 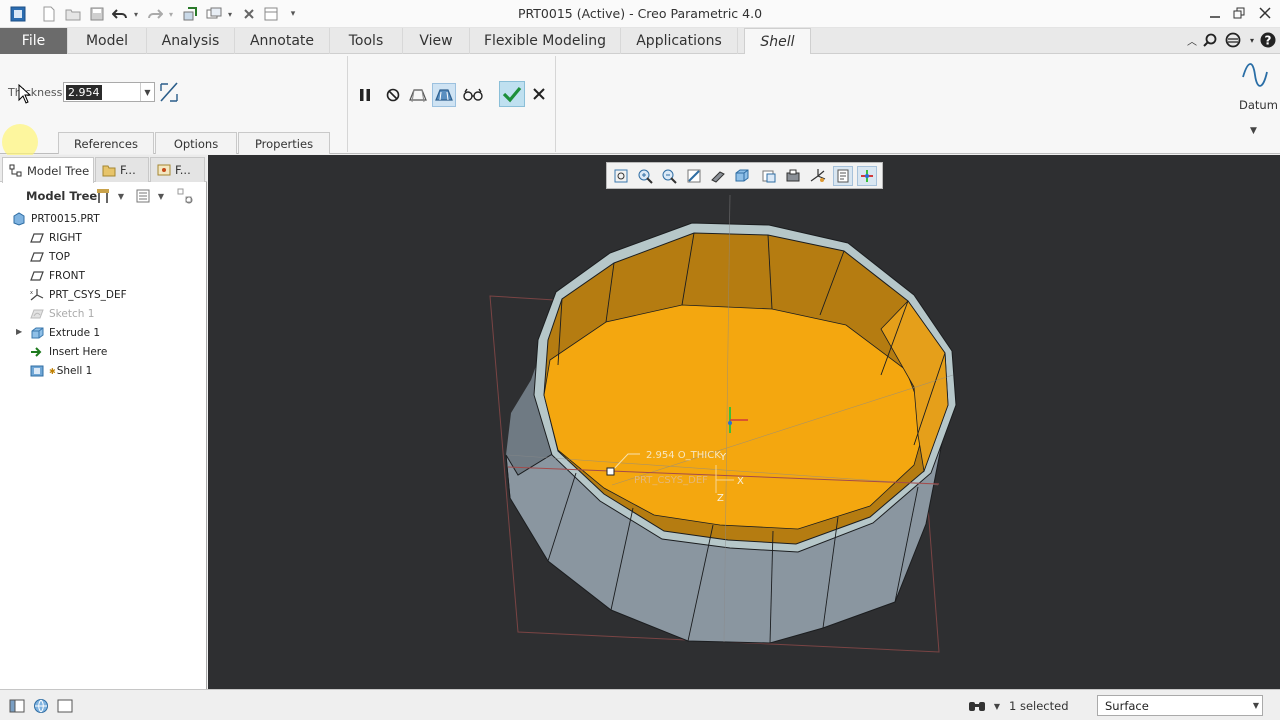 I want to click on tree-item-shell: ✱ Shell 1, so click(x=61, y=371).